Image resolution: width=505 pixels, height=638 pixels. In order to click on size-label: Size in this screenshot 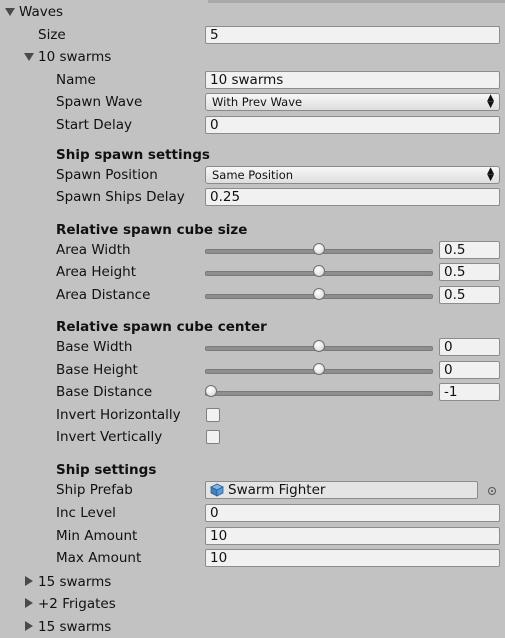, I will do `click(52, 35)`.